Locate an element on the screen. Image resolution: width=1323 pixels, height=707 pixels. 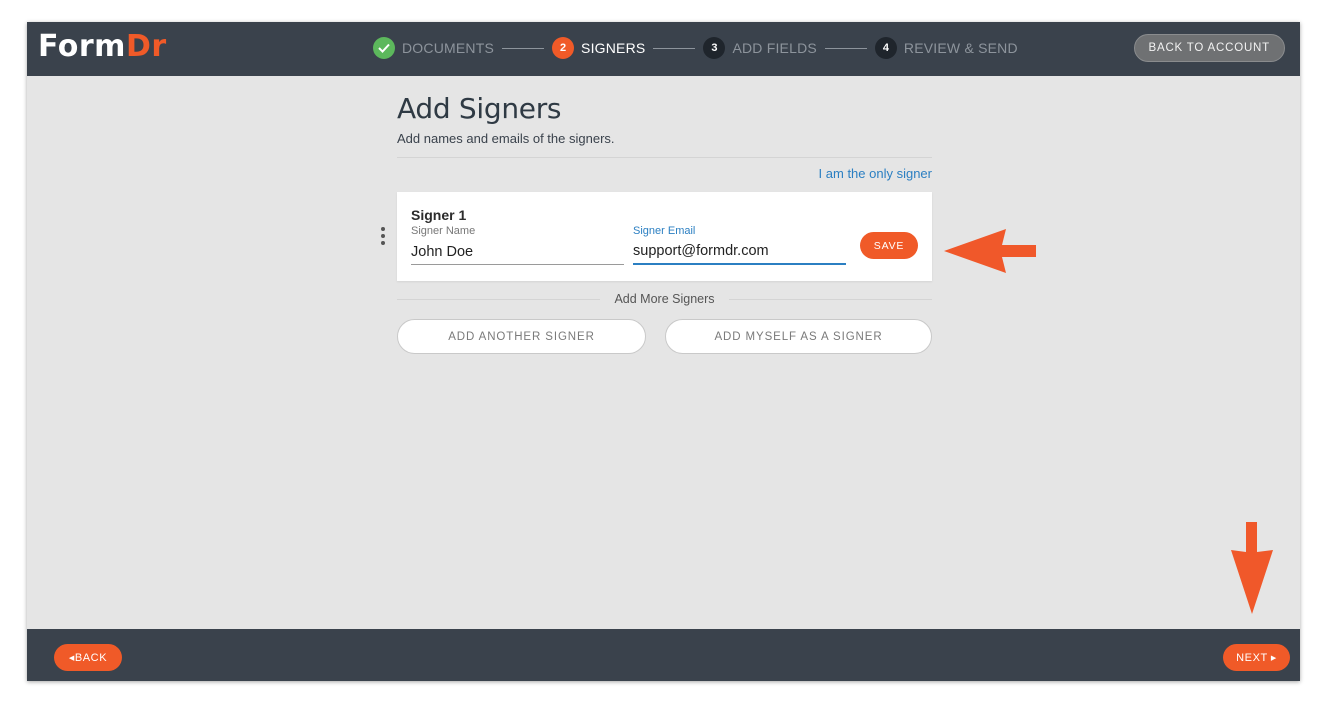
step-signers: 2 SIGNERS is located at coordinates (598, 48).